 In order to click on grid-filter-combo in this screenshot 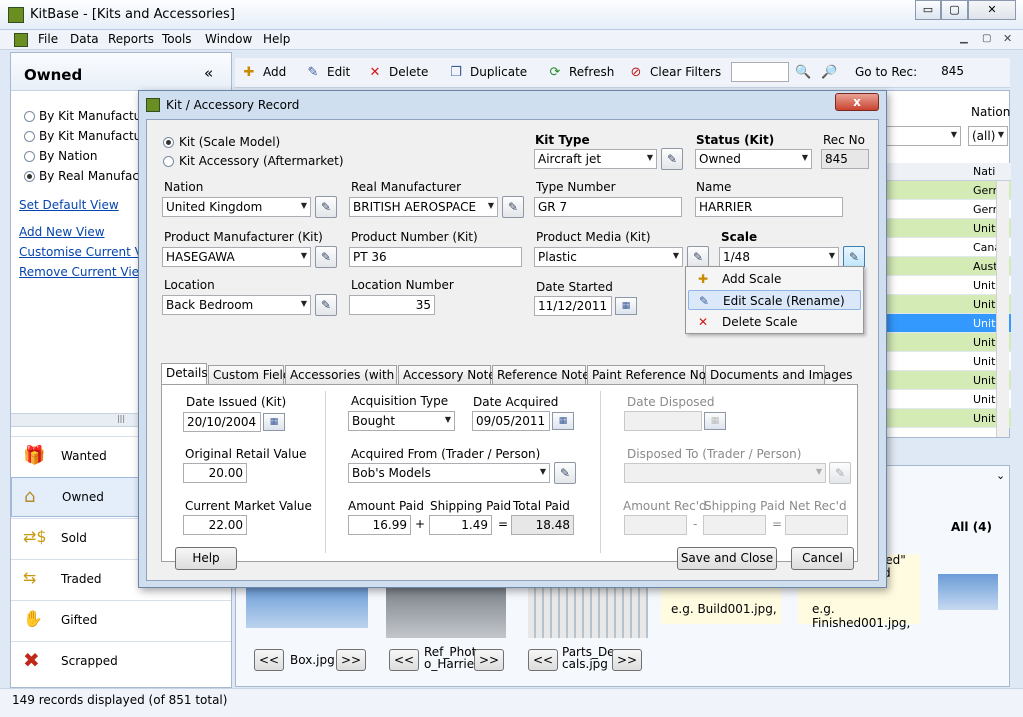, I will do `click(923, 136)`.